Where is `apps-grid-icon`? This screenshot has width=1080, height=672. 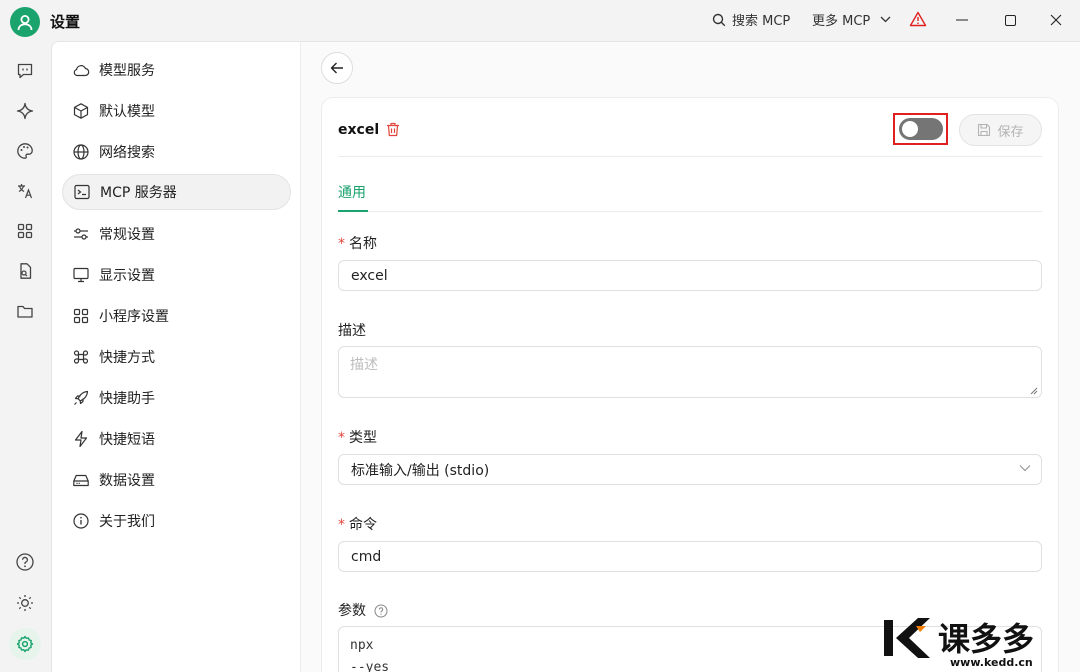
apps-grid-icon is located at coordinates (25, 231).